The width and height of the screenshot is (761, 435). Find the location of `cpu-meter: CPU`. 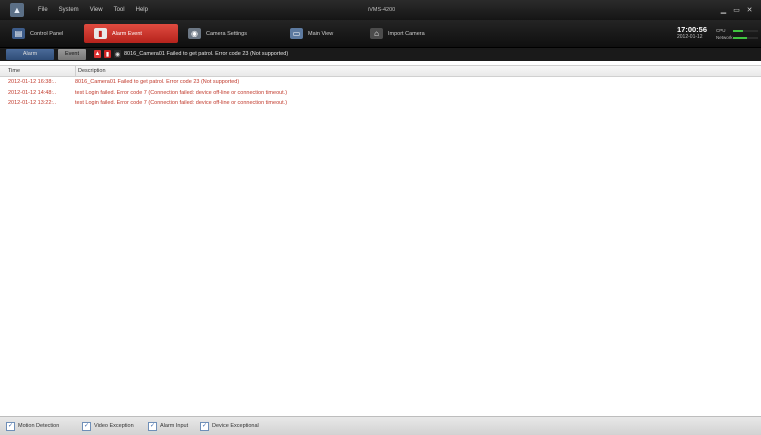

cpu-meter: CPU is located at coordinates (737, 30).